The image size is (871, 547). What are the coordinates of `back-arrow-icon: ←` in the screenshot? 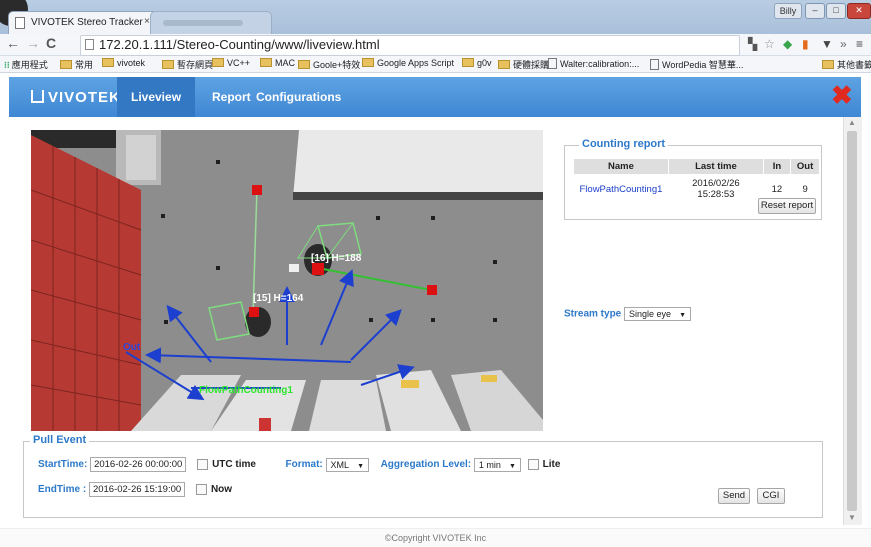 It's located at (13, 43).